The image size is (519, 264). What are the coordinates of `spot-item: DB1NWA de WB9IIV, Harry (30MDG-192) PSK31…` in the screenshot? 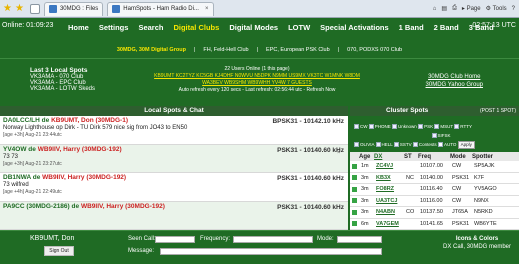 It's located at (174, 187).